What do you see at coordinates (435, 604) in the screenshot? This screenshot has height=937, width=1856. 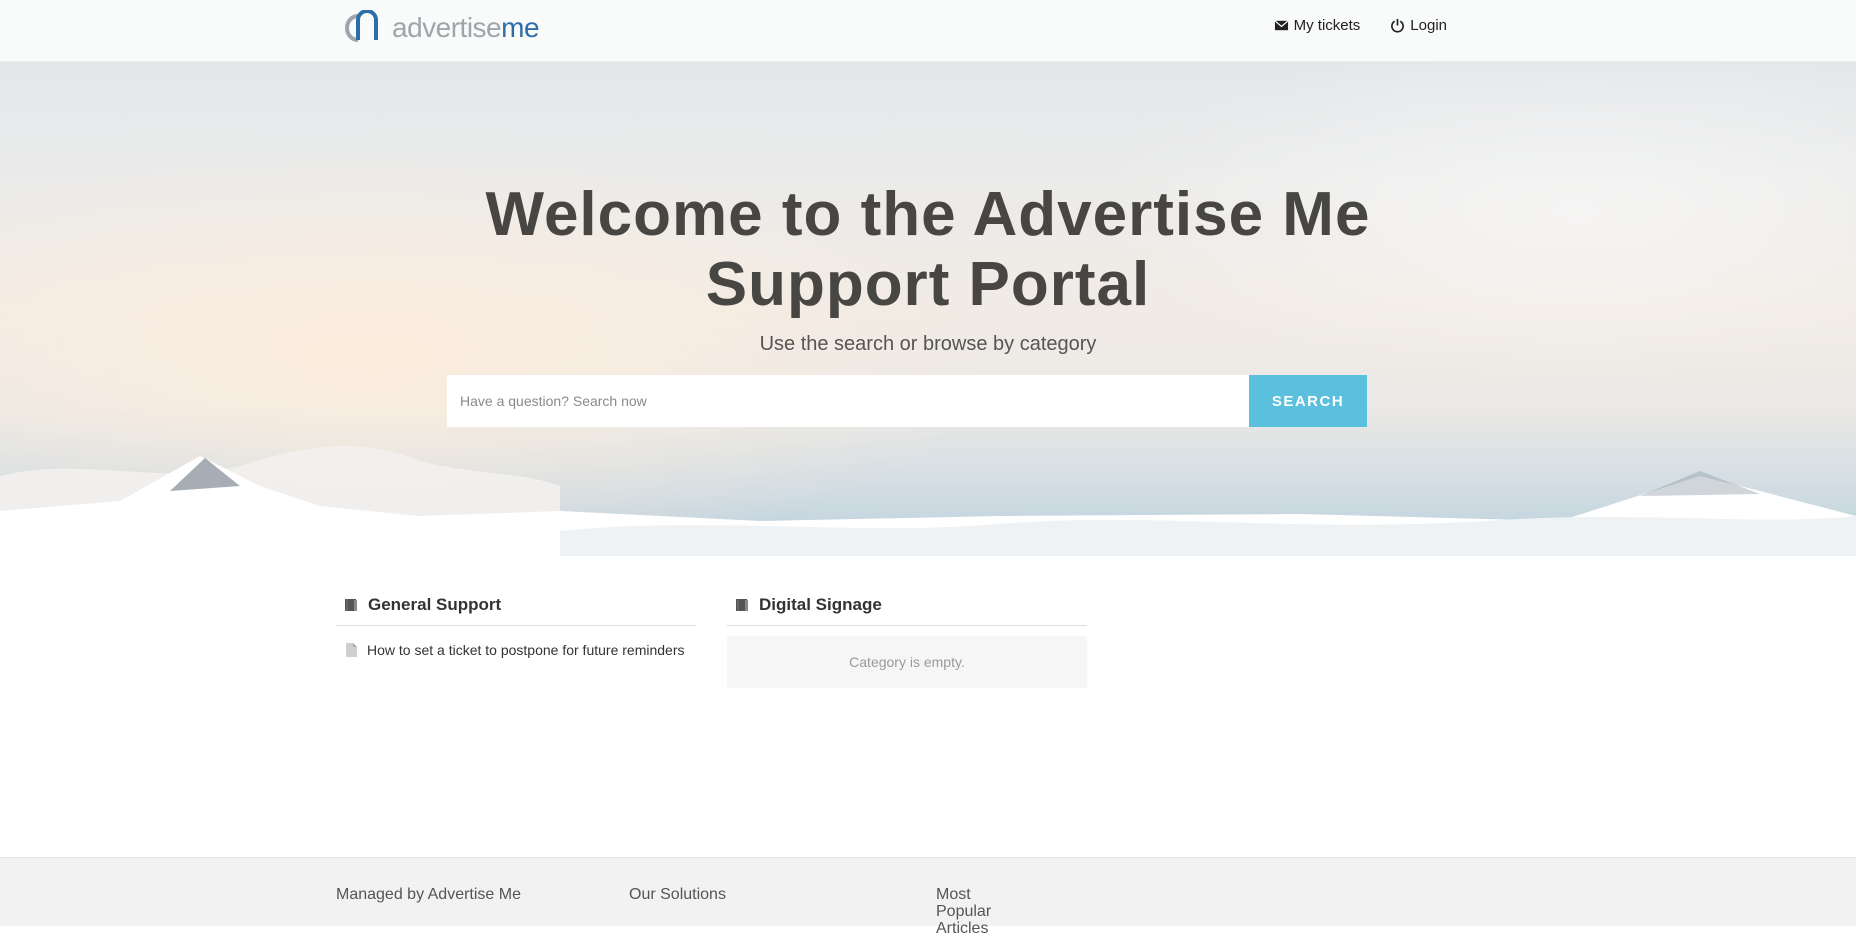 I see `category-title: General Support` at bounding box center [435, 604].